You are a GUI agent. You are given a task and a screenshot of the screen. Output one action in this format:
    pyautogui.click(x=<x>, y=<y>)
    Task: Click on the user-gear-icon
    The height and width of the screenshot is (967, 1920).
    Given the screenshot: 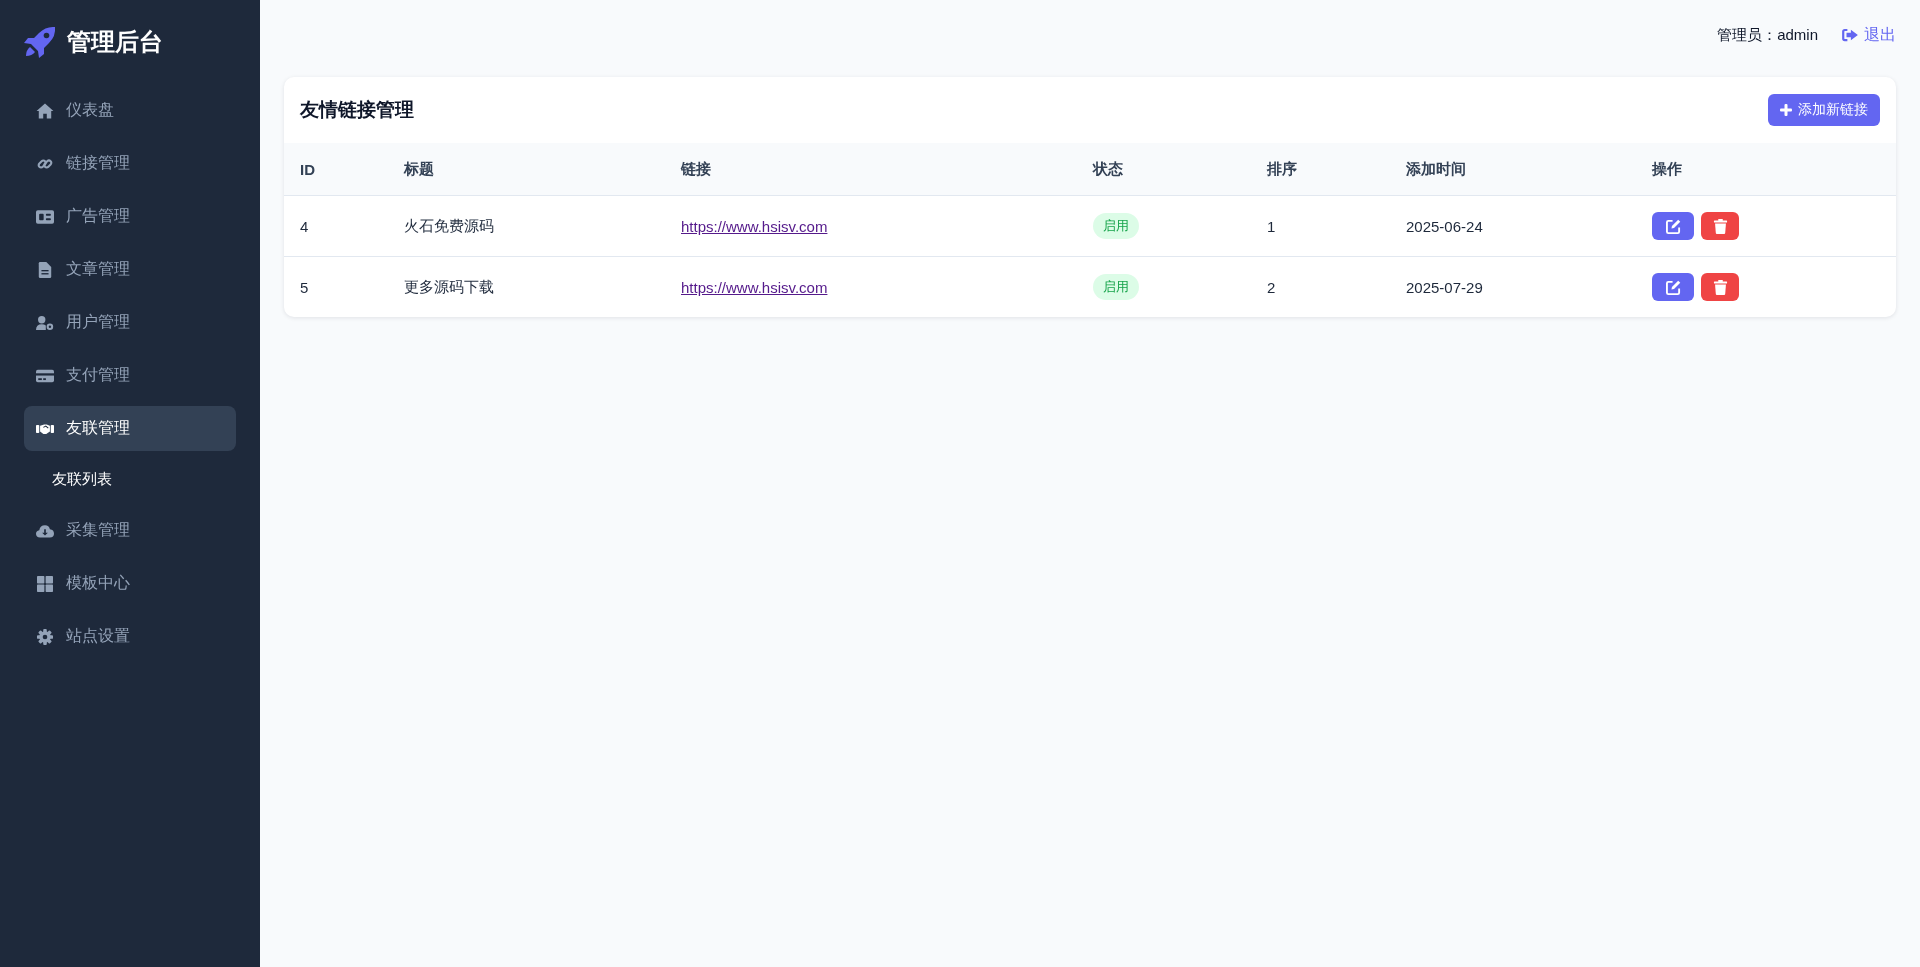 What is the action you would take?
    pyautogui.click(x=45, y=322)
    